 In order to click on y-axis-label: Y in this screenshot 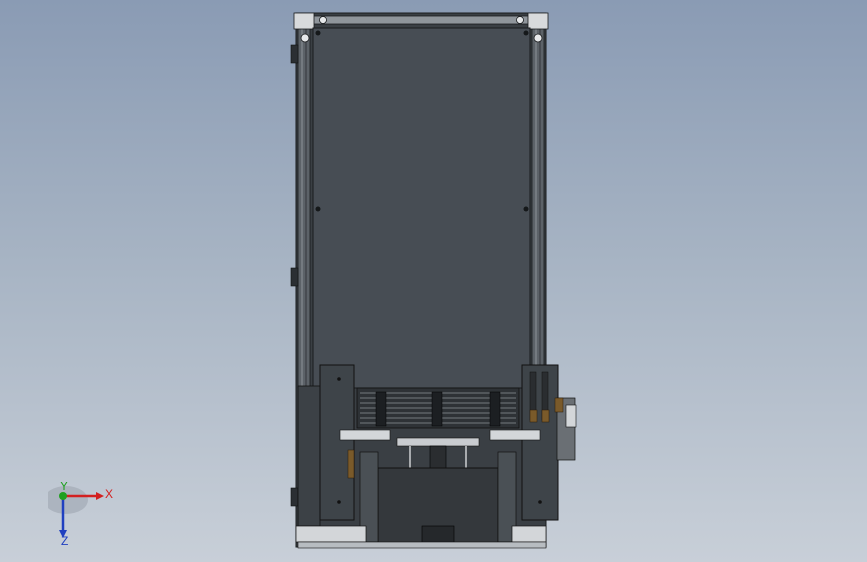, I will do `click(64, 487)`.